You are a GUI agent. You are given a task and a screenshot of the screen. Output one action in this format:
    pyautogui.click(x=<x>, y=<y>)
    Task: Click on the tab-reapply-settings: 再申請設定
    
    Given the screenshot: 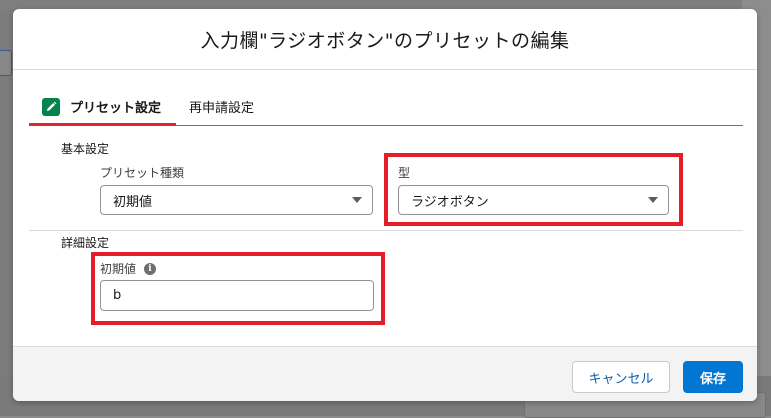 What is the action you would take?
    pyautogui.click(x=234, y=106)
    